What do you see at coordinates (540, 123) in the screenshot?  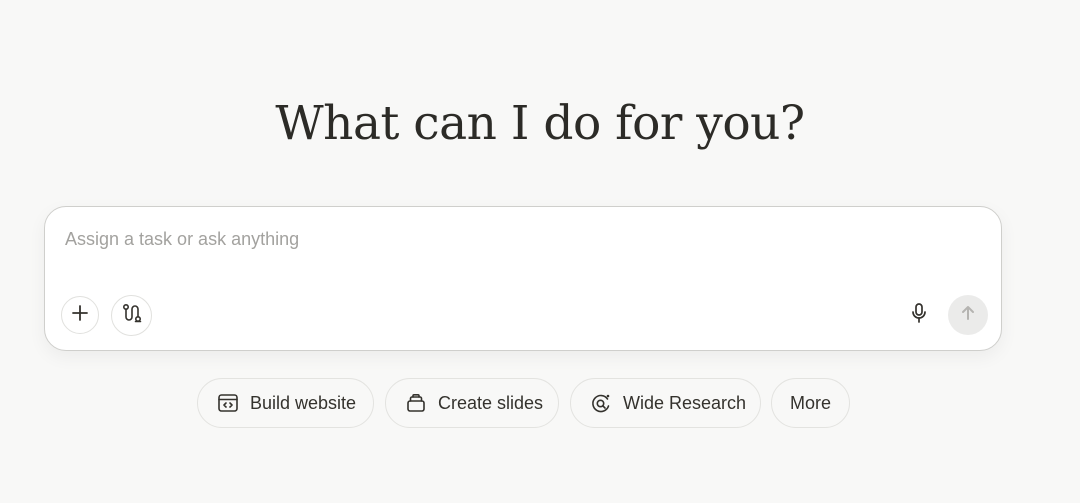 I see `page-title: What can I do for you?` at bounding box center [540, 123].